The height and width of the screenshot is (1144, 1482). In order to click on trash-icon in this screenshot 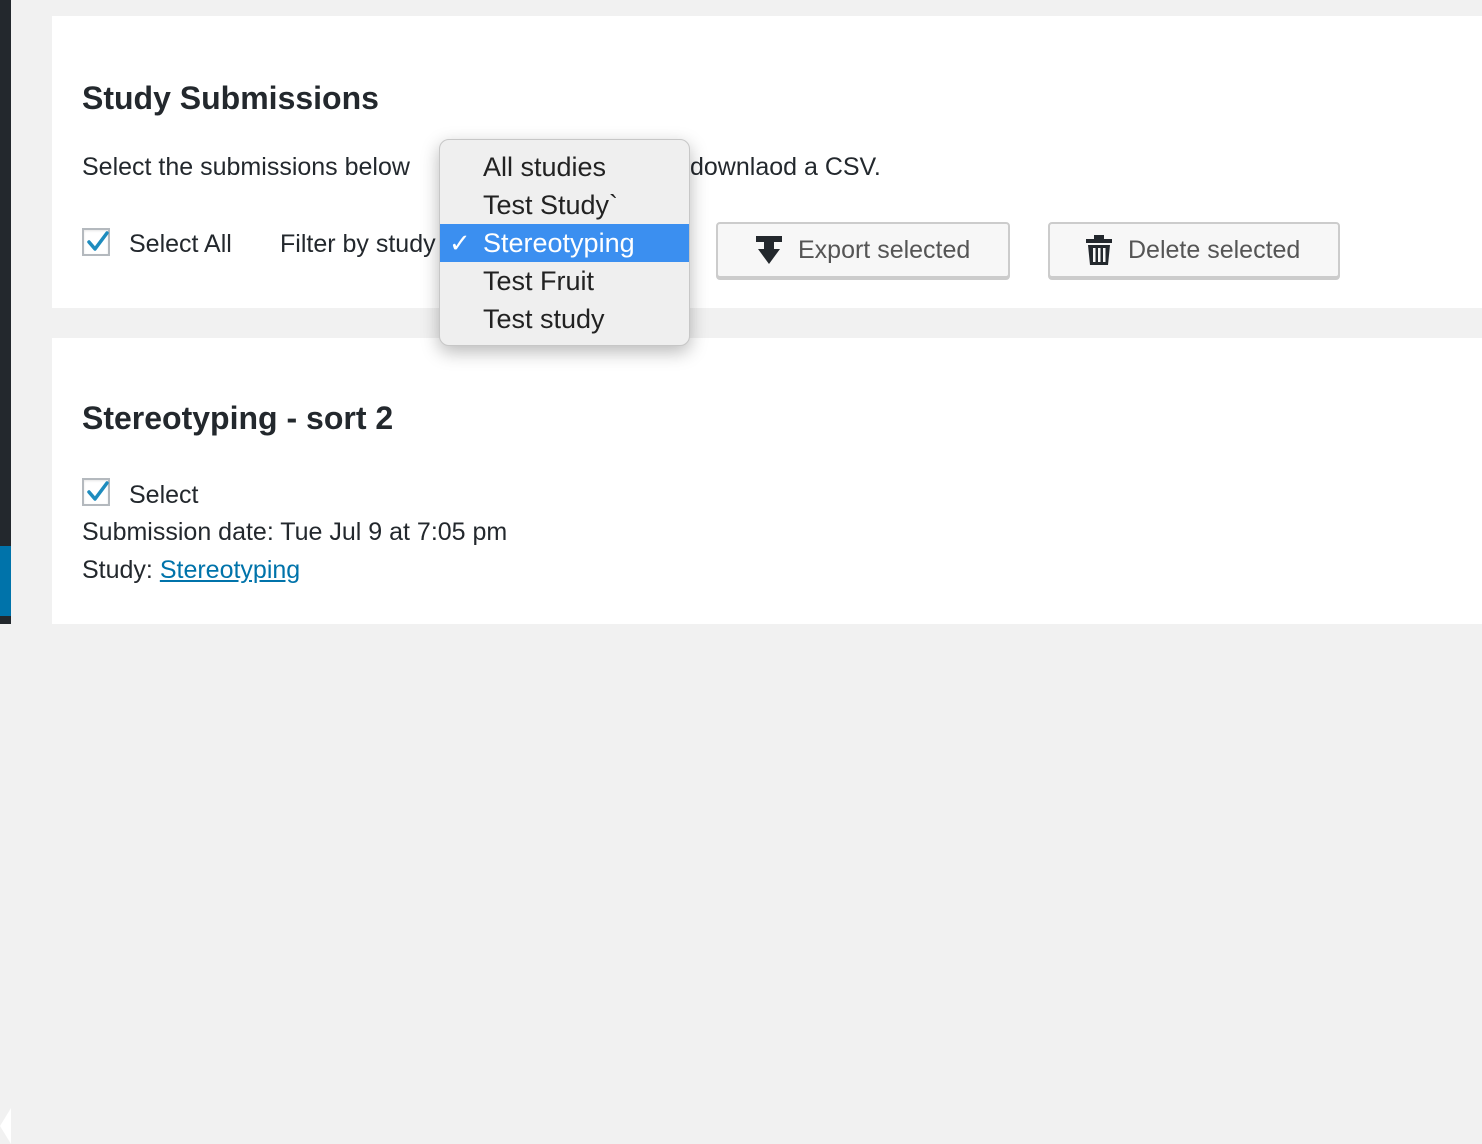, I will do `click(1099, 250)`.